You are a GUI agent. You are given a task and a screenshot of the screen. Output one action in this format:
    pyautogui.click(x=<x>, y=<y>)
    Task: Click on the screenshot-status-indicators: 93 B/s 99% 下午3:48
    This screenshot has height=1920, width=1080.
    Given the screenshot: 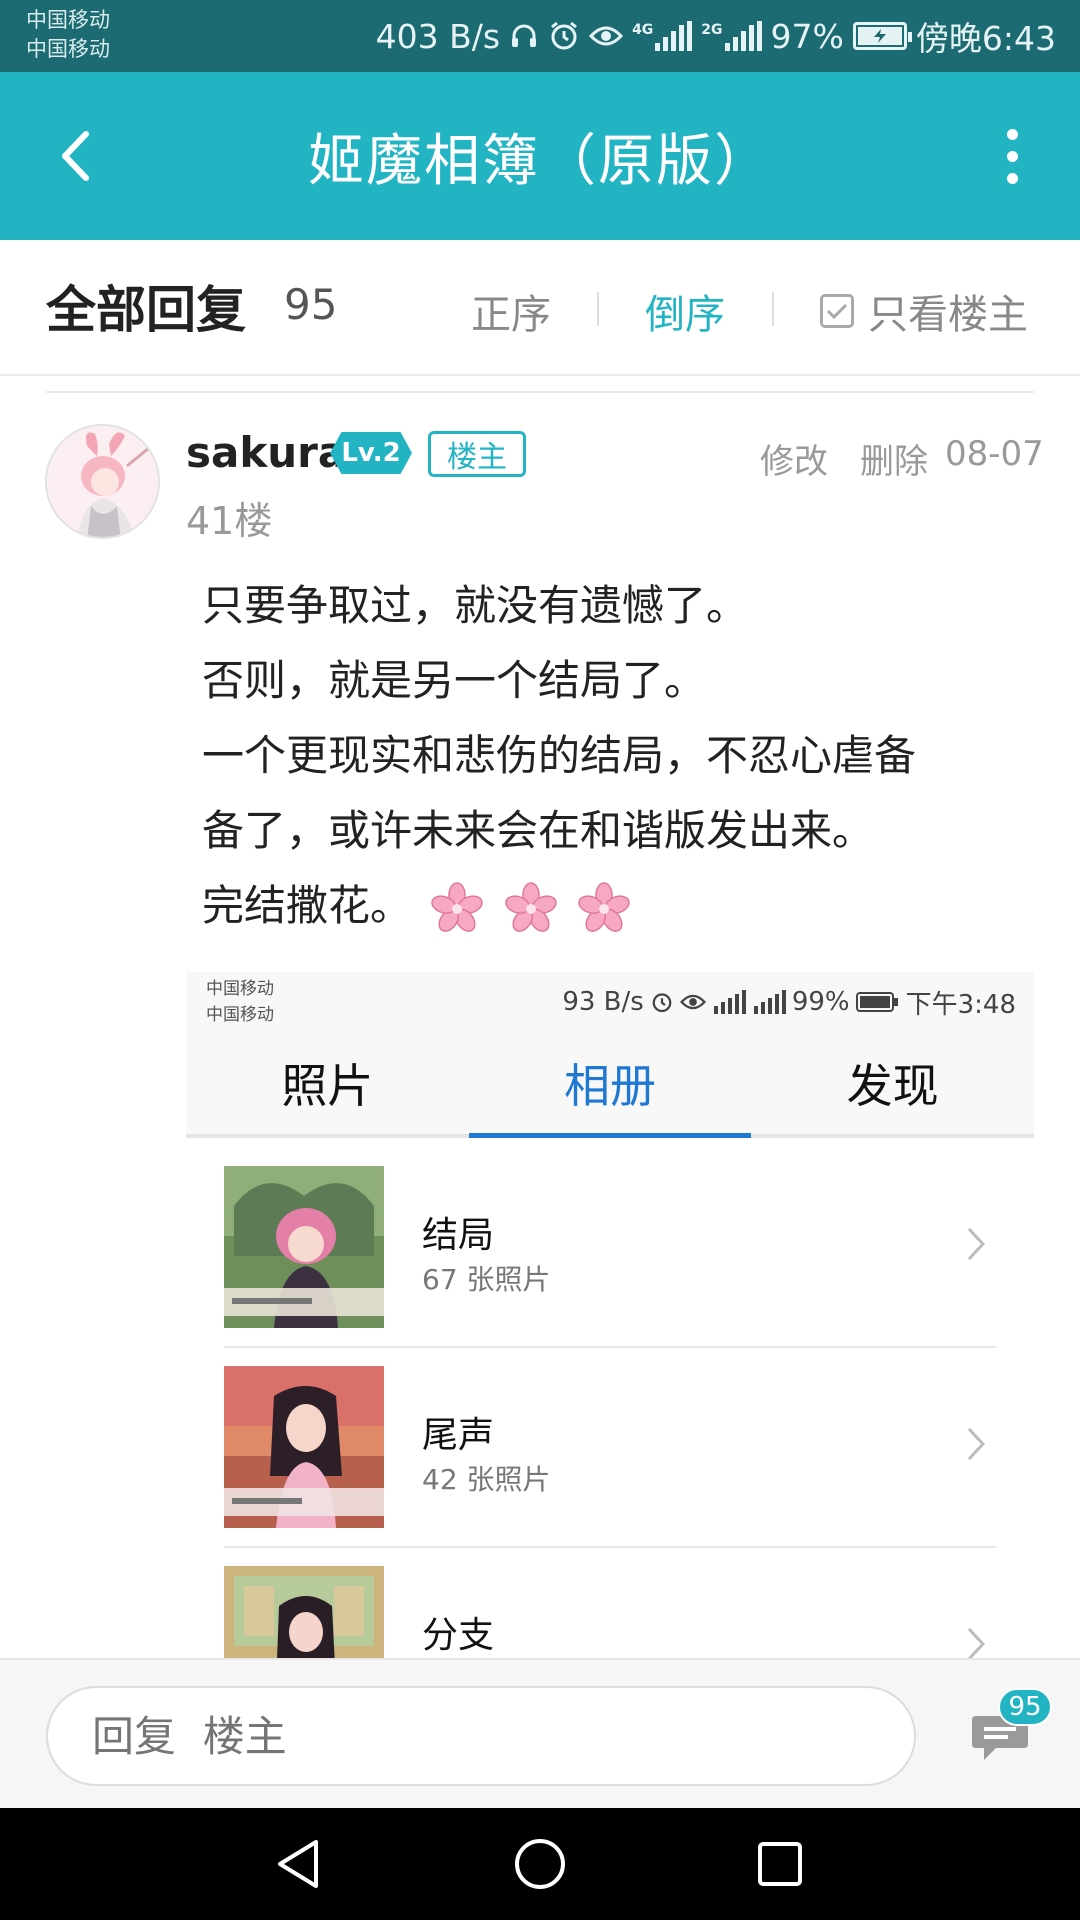 What is the action you would take?
    pyautogui.click(x=789, y=1002)
    